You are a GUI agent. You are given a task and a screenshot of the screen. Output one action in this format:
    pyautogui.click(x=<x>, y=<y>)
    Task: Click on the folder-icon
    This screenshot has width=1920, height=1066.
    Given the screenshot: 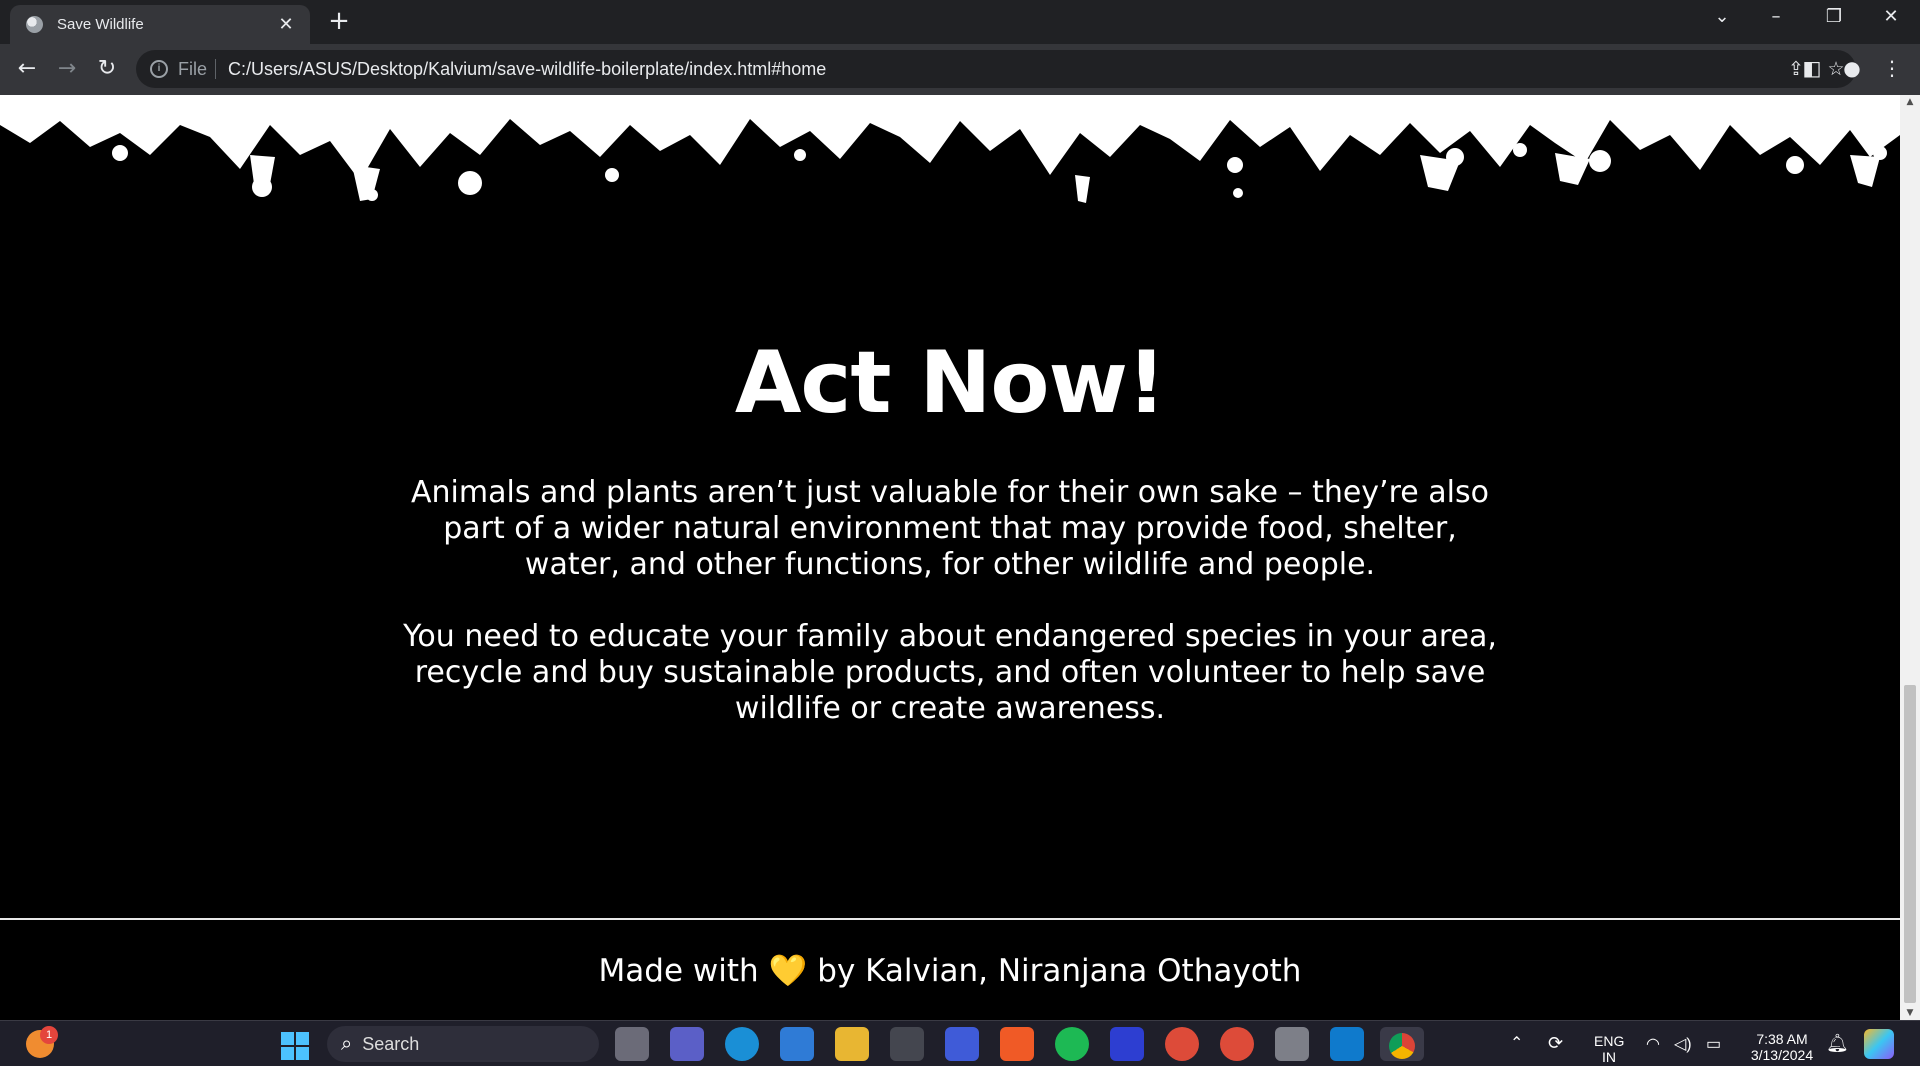 What is the action you would take?
    pyautogui.click(x=852, y=1044)
    